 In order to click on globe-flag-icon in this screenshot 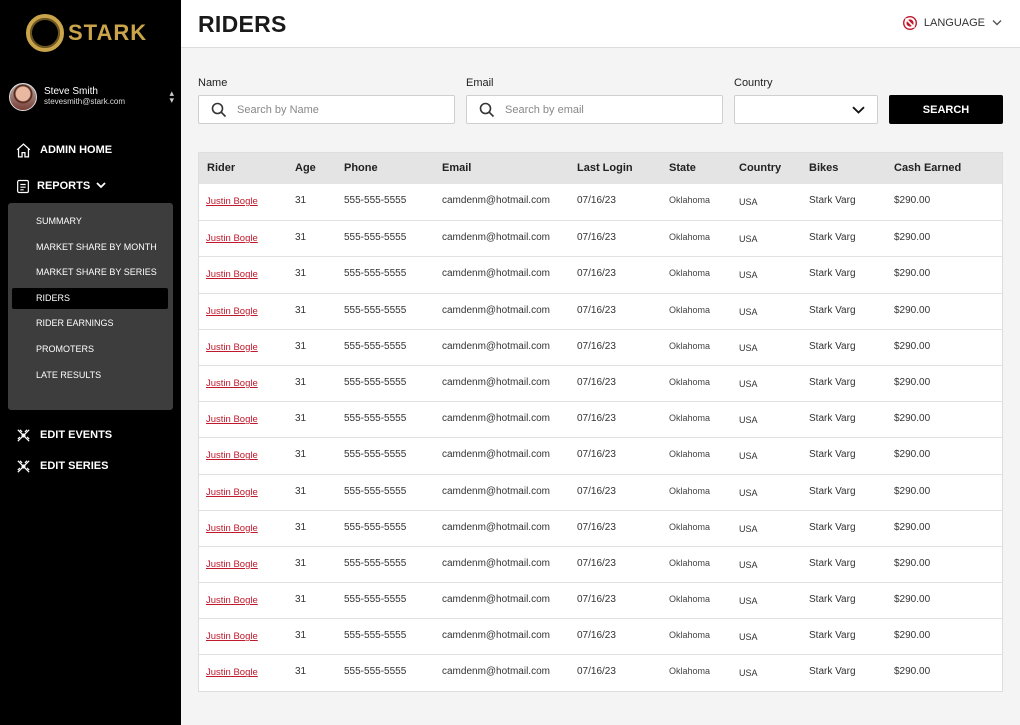, I will do `click(909, 23)`.